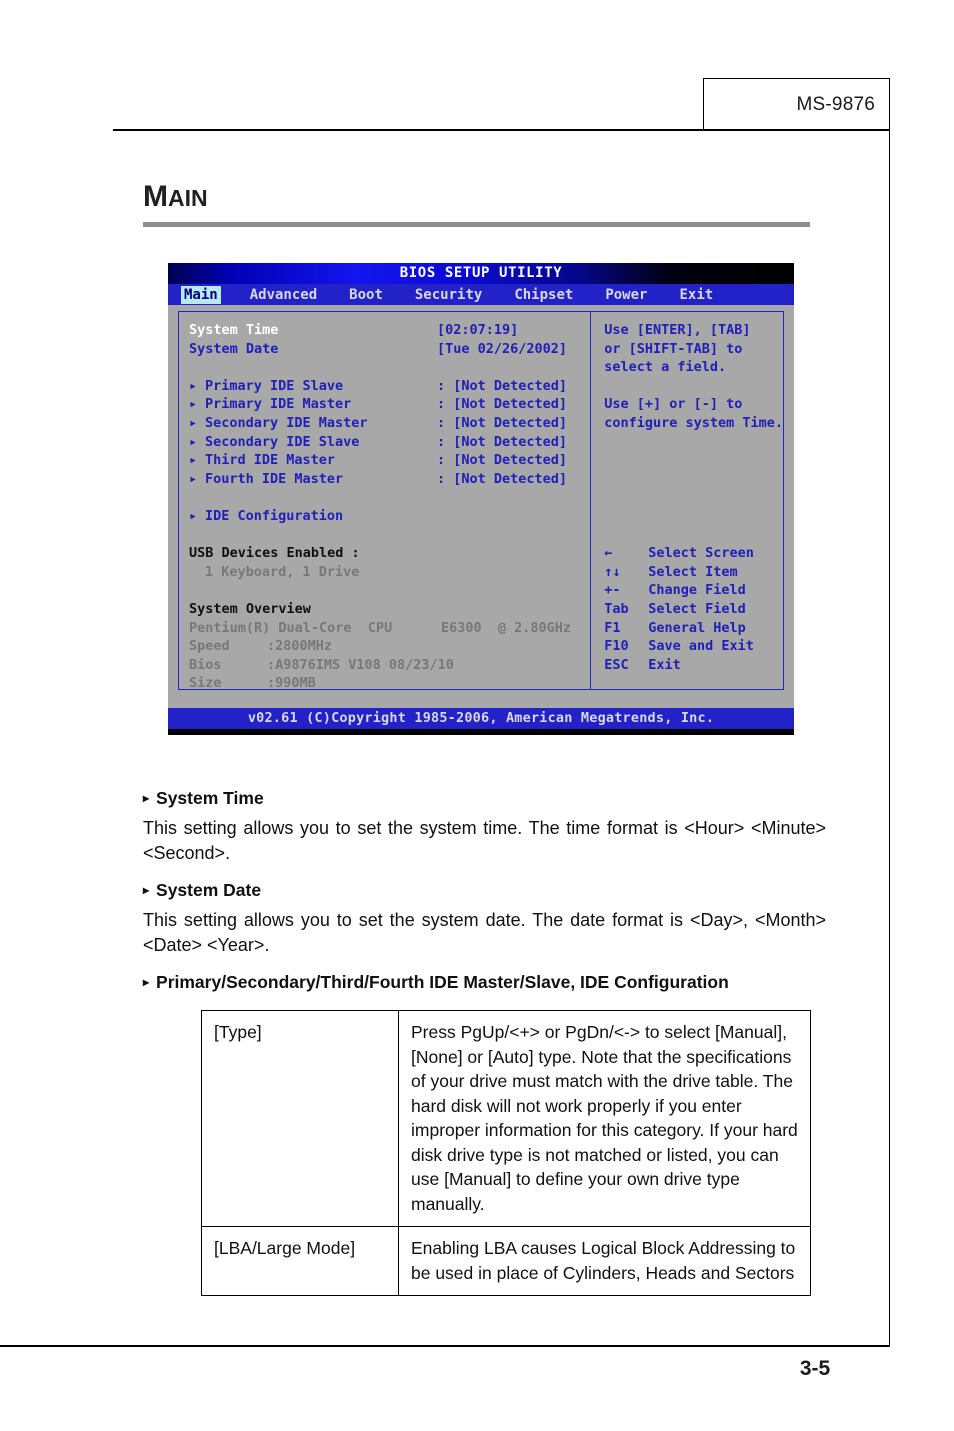 The image size is (954, 1431). I want to click on memory-size-row: Size :990MB, so click(389, 683).